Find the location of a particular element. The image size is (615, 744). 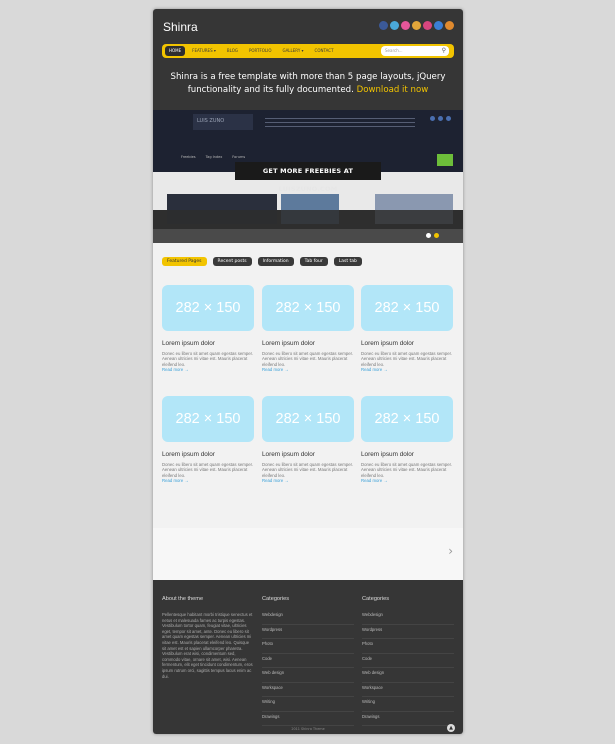

download-link: Download it now is located at coordinates (393, 90).